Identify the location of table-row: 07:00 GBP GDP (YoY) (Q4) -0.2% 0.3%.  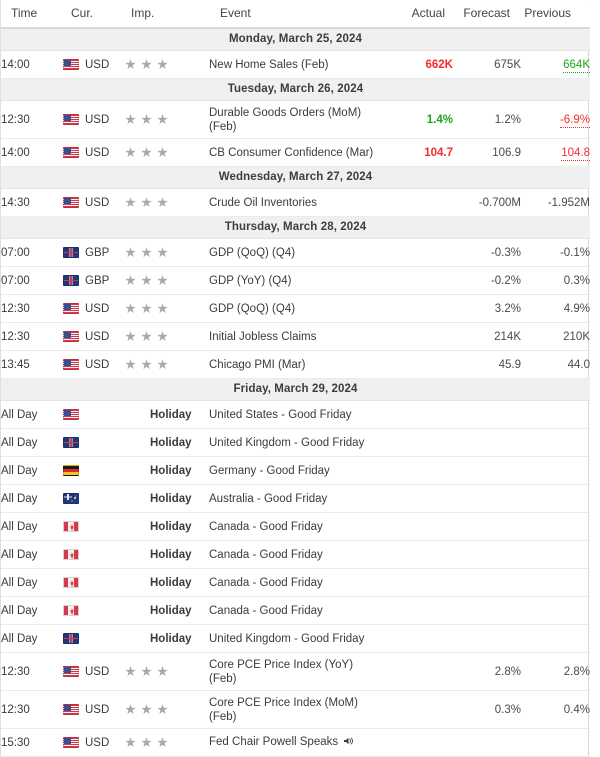
(295, 280).